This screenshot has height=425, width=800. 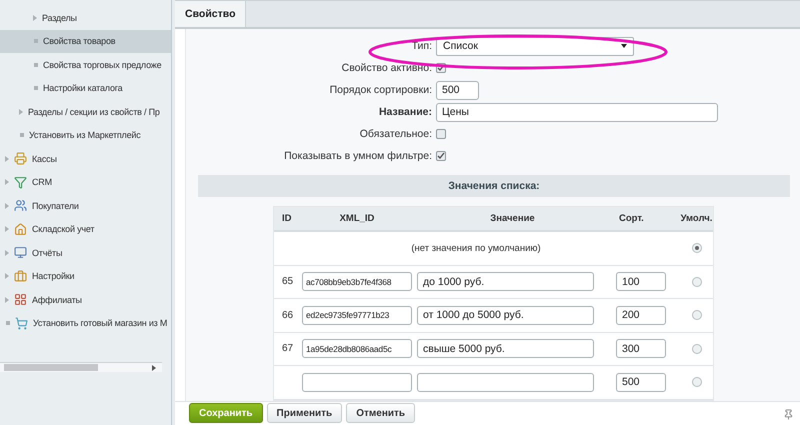 I want to click on scroll-right-icon, so click(x=154, y=368).